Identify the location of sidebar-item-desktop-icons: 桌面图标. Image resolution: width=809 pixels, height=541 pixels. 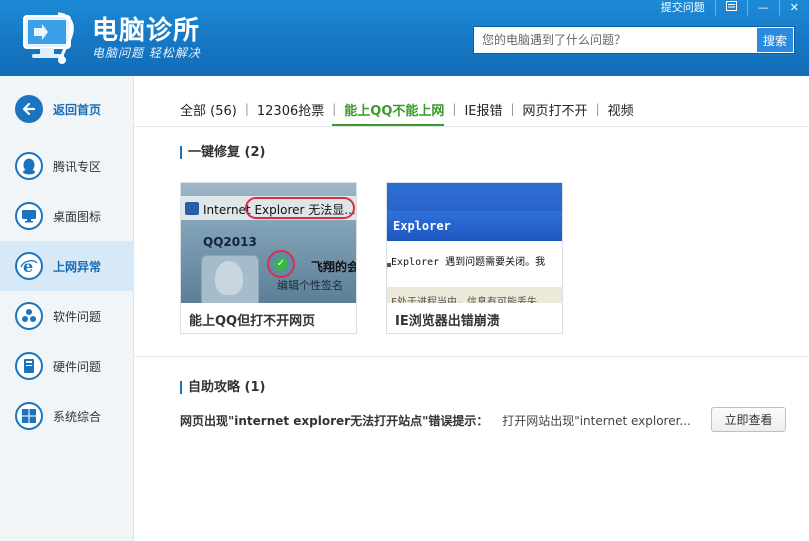
(66, 216).